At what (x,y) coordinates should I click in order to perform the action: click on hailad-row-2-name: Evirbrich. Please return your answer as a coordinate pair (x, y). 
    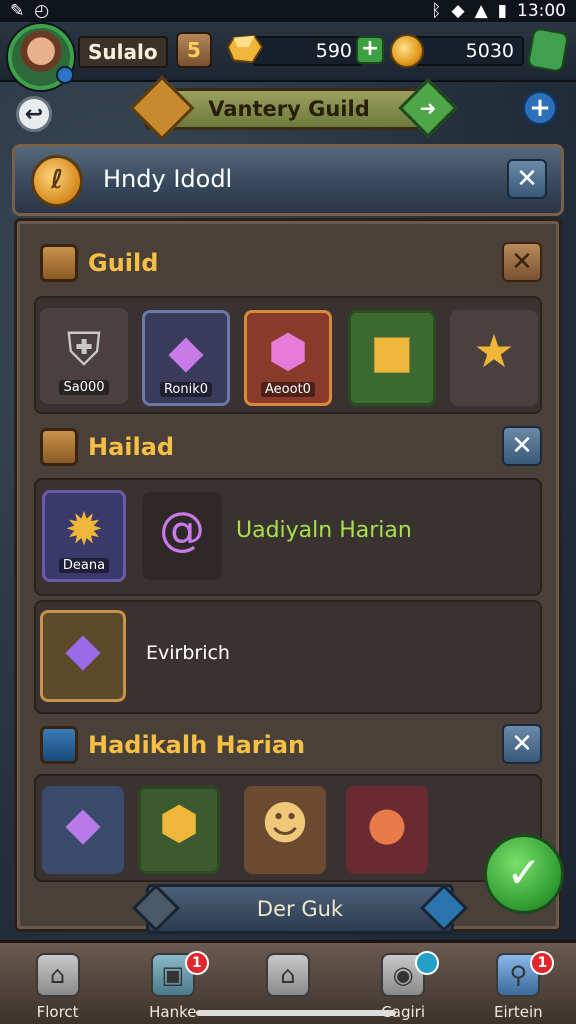
    Looking at the image, I should click on (188, 653).